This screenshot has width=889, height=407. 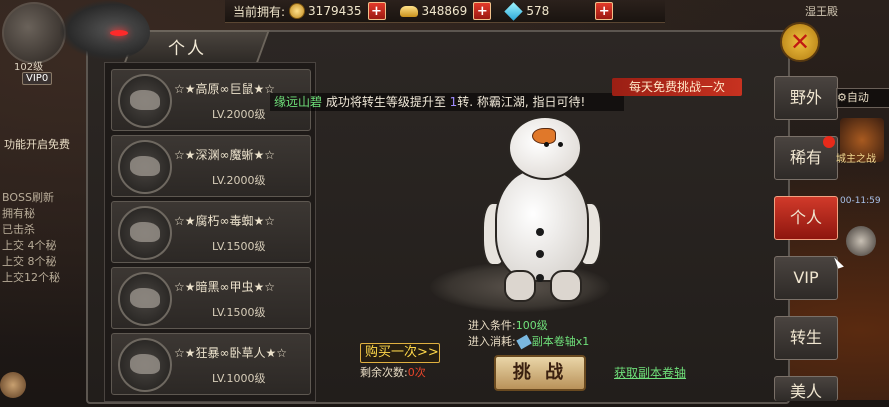 I want to click on boss-info-line: 拥有秘, so click(x=18, y=213).